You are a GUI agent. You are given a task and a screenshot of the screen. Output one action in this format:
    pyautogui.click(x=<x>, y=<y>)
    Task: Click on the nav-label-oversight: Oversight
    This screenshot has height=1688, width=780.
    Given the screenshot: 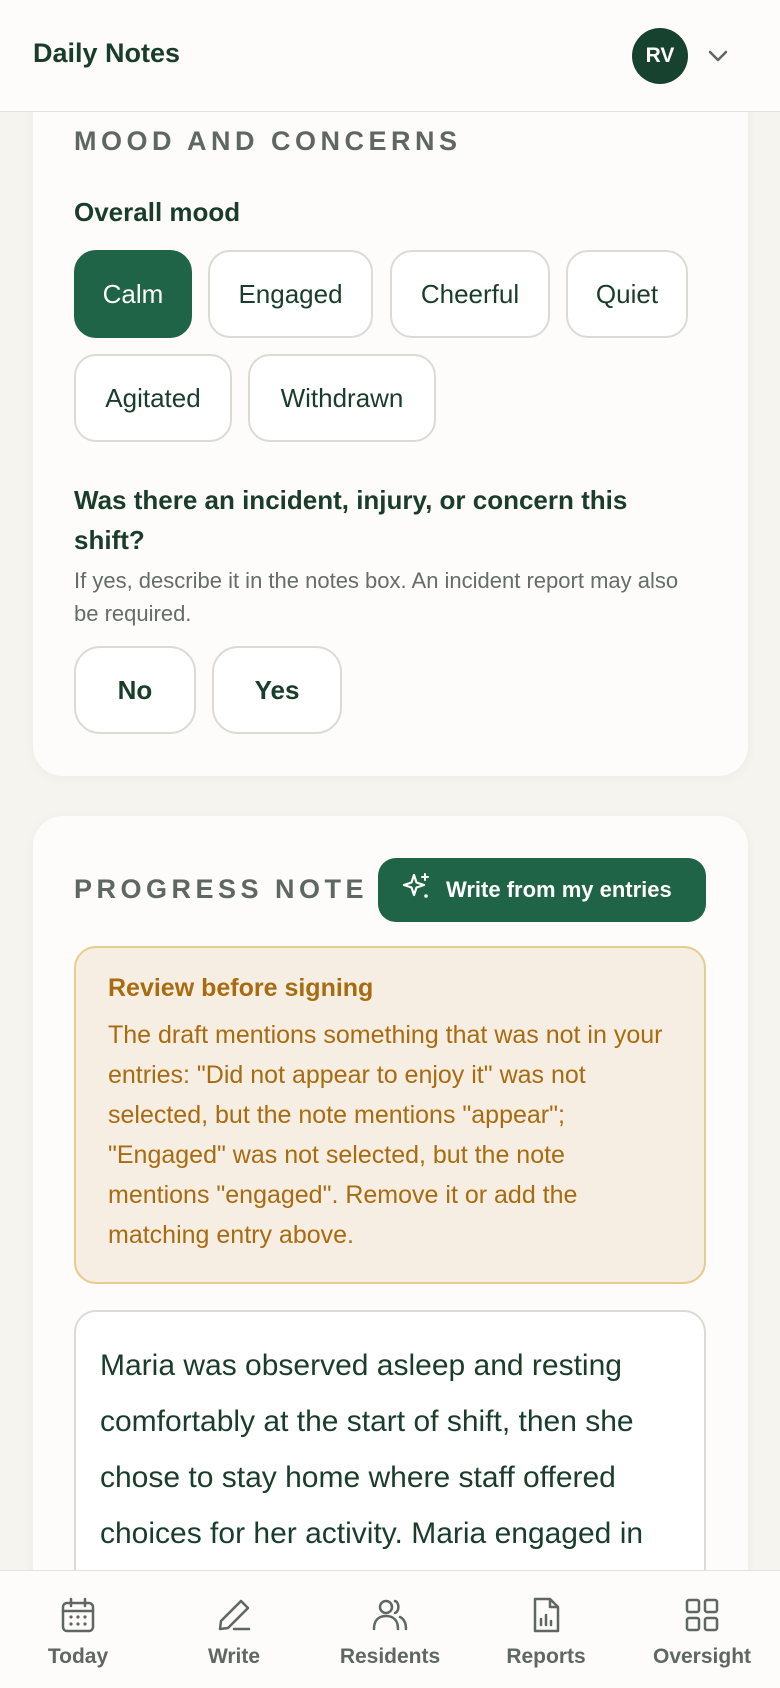 What is the action you would take?
    pyautogui.click(x=702, y=1656)
    